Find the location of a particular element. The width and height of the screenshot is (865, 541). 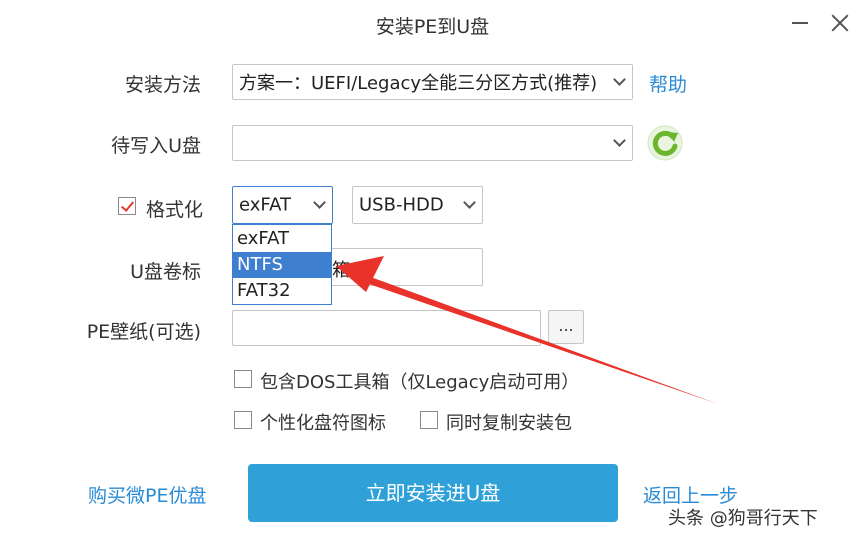

volume-label-label: U盘卷标 is located at coordinates (165, 272).